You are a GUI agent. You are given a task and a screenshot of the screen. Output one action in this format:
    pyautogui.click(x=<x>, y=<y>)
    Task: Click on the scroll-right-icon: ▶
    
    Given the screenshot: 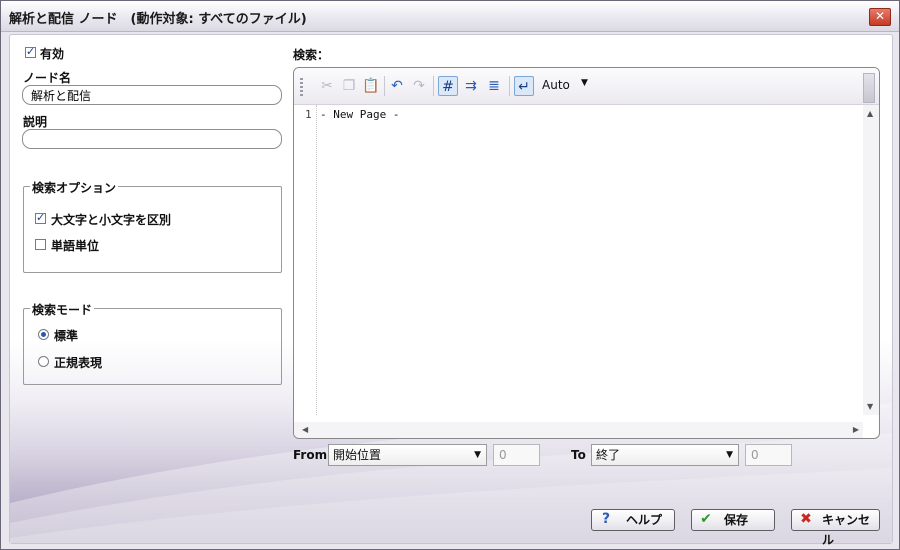 What is the action you would take?
    pyautogui.click(x=856, y=429)
    